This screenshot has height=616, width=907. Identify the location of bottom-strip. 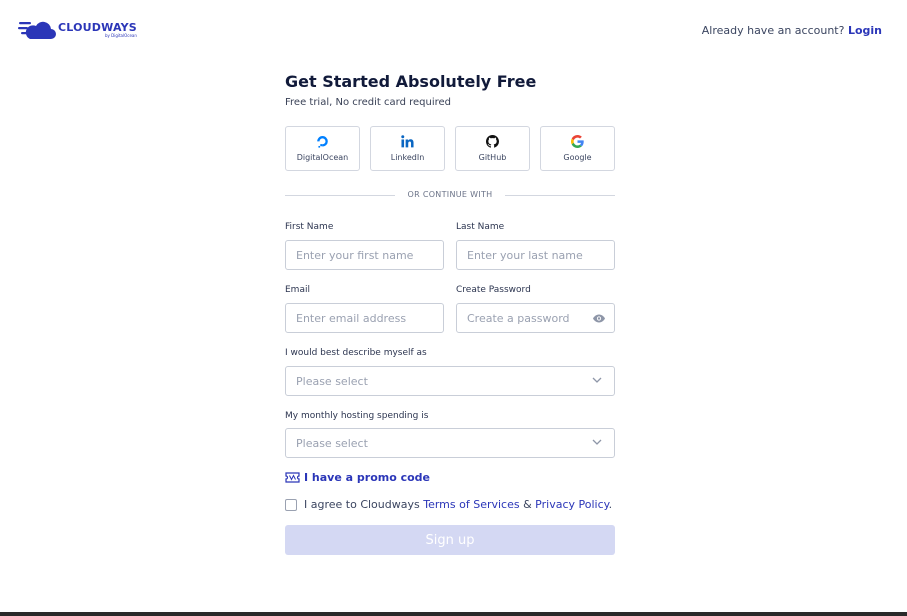
(453, 614).